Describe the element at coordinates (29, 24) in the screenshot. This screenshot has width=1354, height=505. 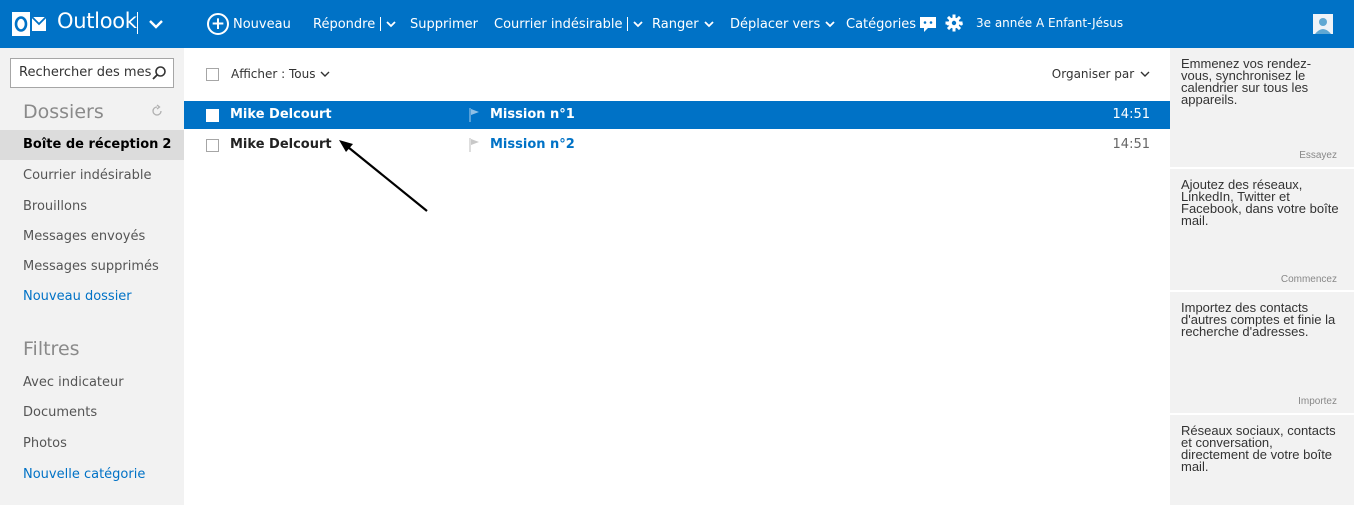
I see `outlook-logo-icon` at that location.